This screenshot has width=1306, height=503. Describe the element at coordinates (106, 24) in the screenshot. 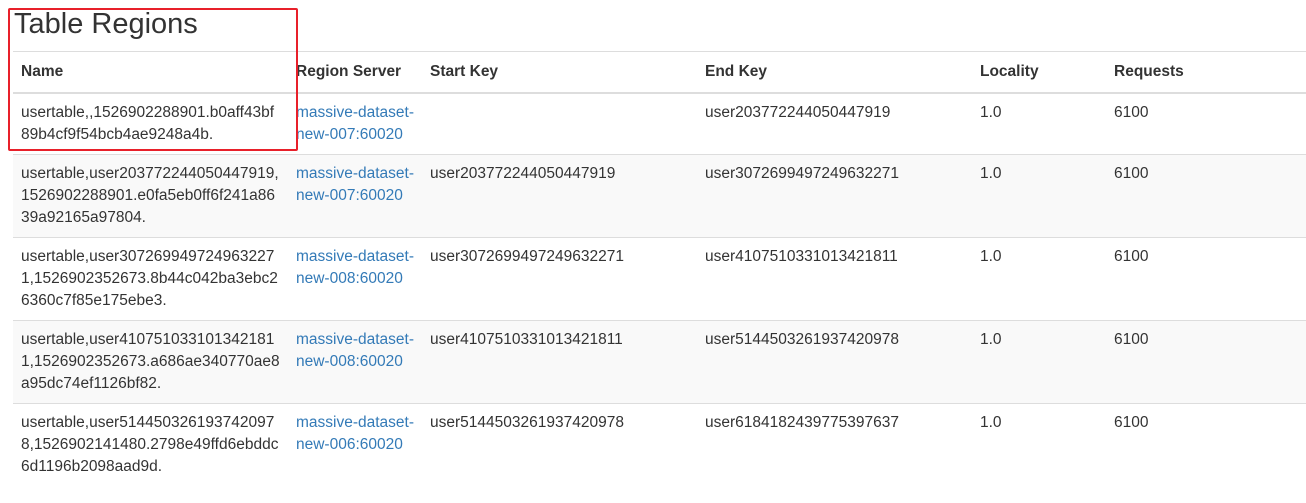

I see `page-title: Table Regions` at that location.